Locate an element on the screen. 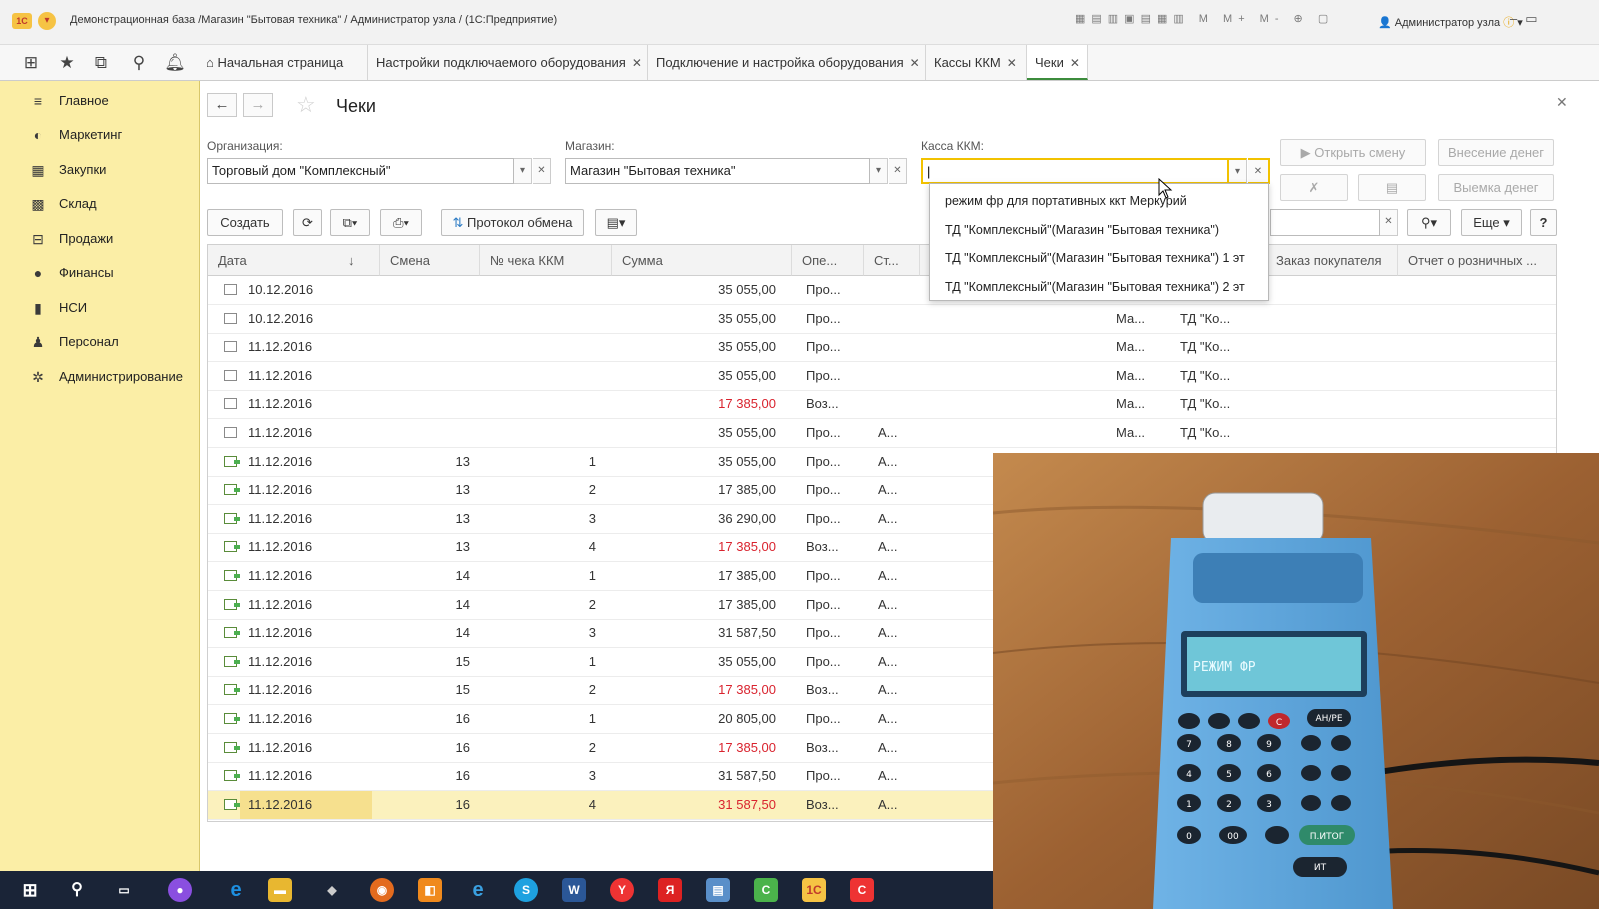 Image resolution: width=1599 pixels, height=909 pixels. app-icon: ◆ is located at coordinates (332, 890).